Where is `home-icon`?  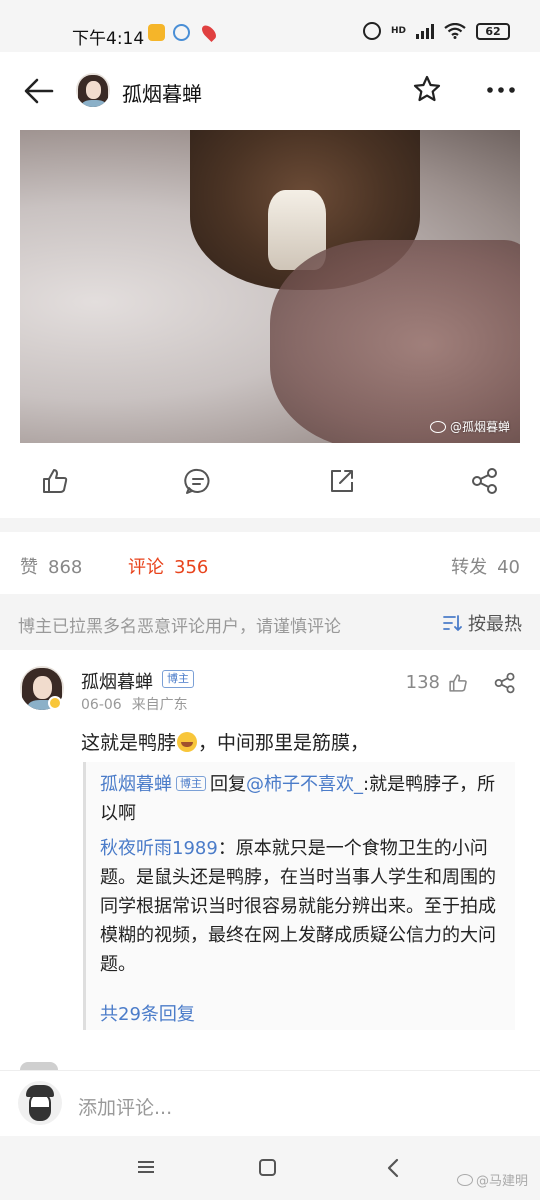 home-icon is located at coordinates (267, 1167).